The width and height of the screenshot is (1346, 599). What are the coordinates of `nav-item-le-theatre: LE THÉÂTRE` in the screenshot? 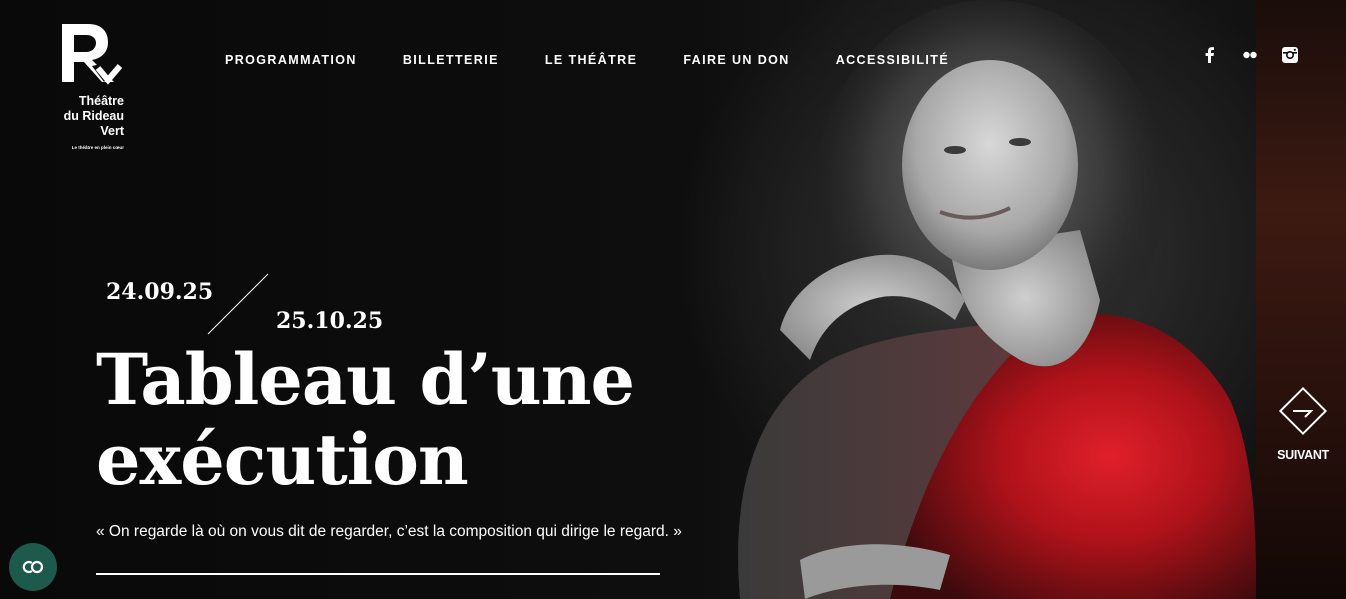 It's located at (591, 60).